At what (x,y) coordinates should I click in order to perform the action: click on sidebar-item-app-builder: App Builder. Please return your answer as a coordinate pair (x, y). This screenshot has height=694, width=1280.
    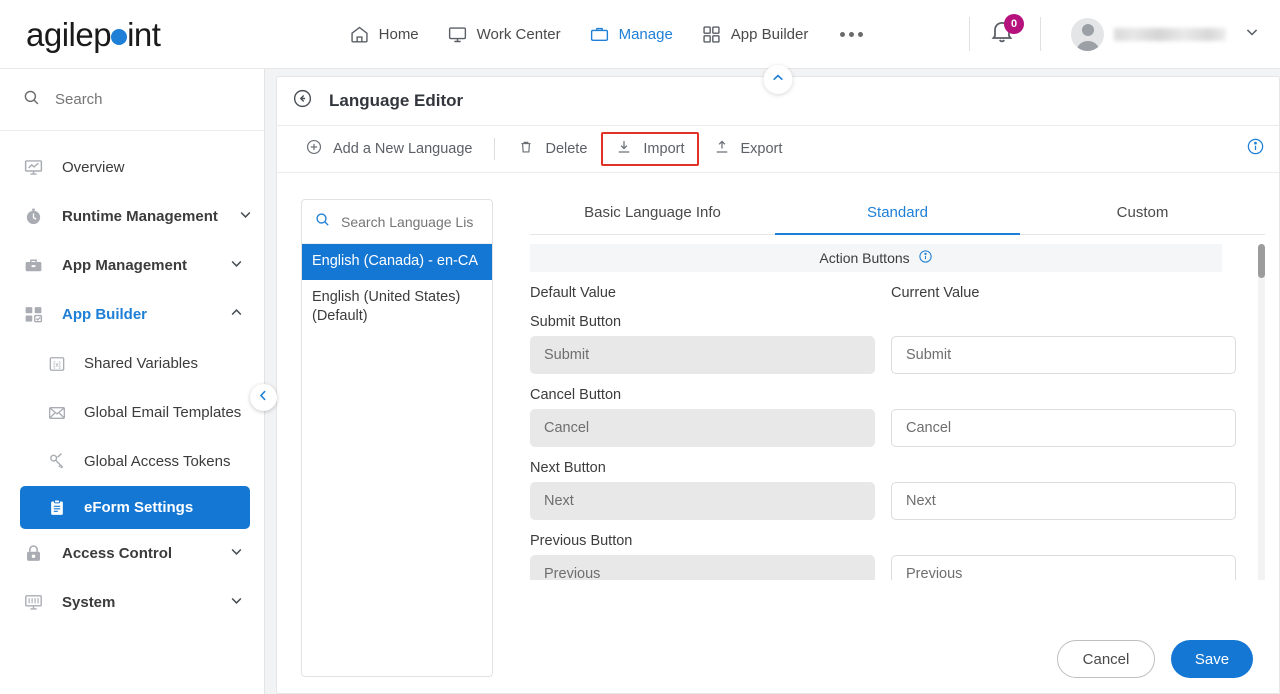
    Looking at the image, I should click on (132, 314).